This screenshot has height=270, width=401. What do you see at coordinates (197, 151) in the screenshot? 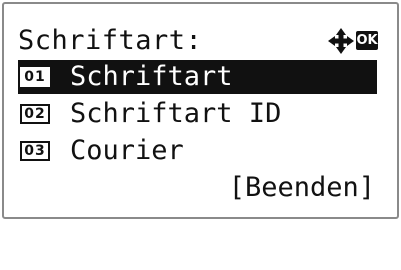
I see `menu-item-3: 03 Courier` at bounding box center [197, 151].